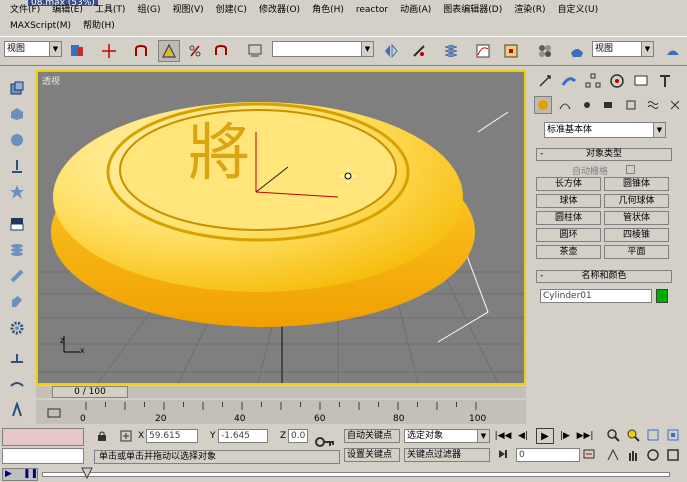 This screenshot has width=687, height=482. Describe the element at coordinates (99, 26) in the screenshot. I see `menu-item: 帮助(H)` at that location.